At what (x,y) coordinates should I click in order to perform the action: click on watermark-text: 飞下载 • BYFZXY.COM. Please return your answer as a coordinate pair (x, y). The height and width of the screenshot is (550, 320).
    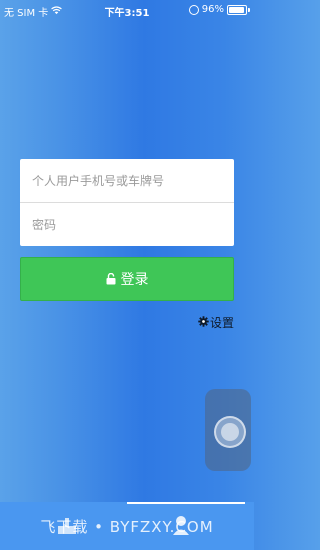
    Looking at the image, I should click on (127, 527).